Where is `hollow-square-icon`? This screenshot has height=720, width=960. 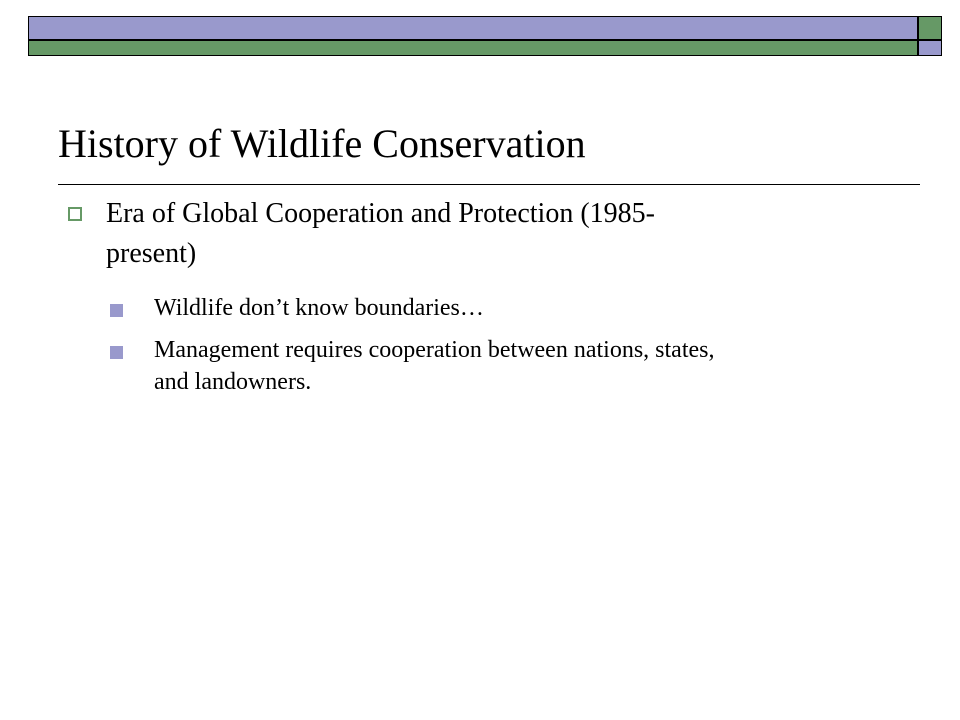 hollow-square-icon is located at coordinates (75, 214).